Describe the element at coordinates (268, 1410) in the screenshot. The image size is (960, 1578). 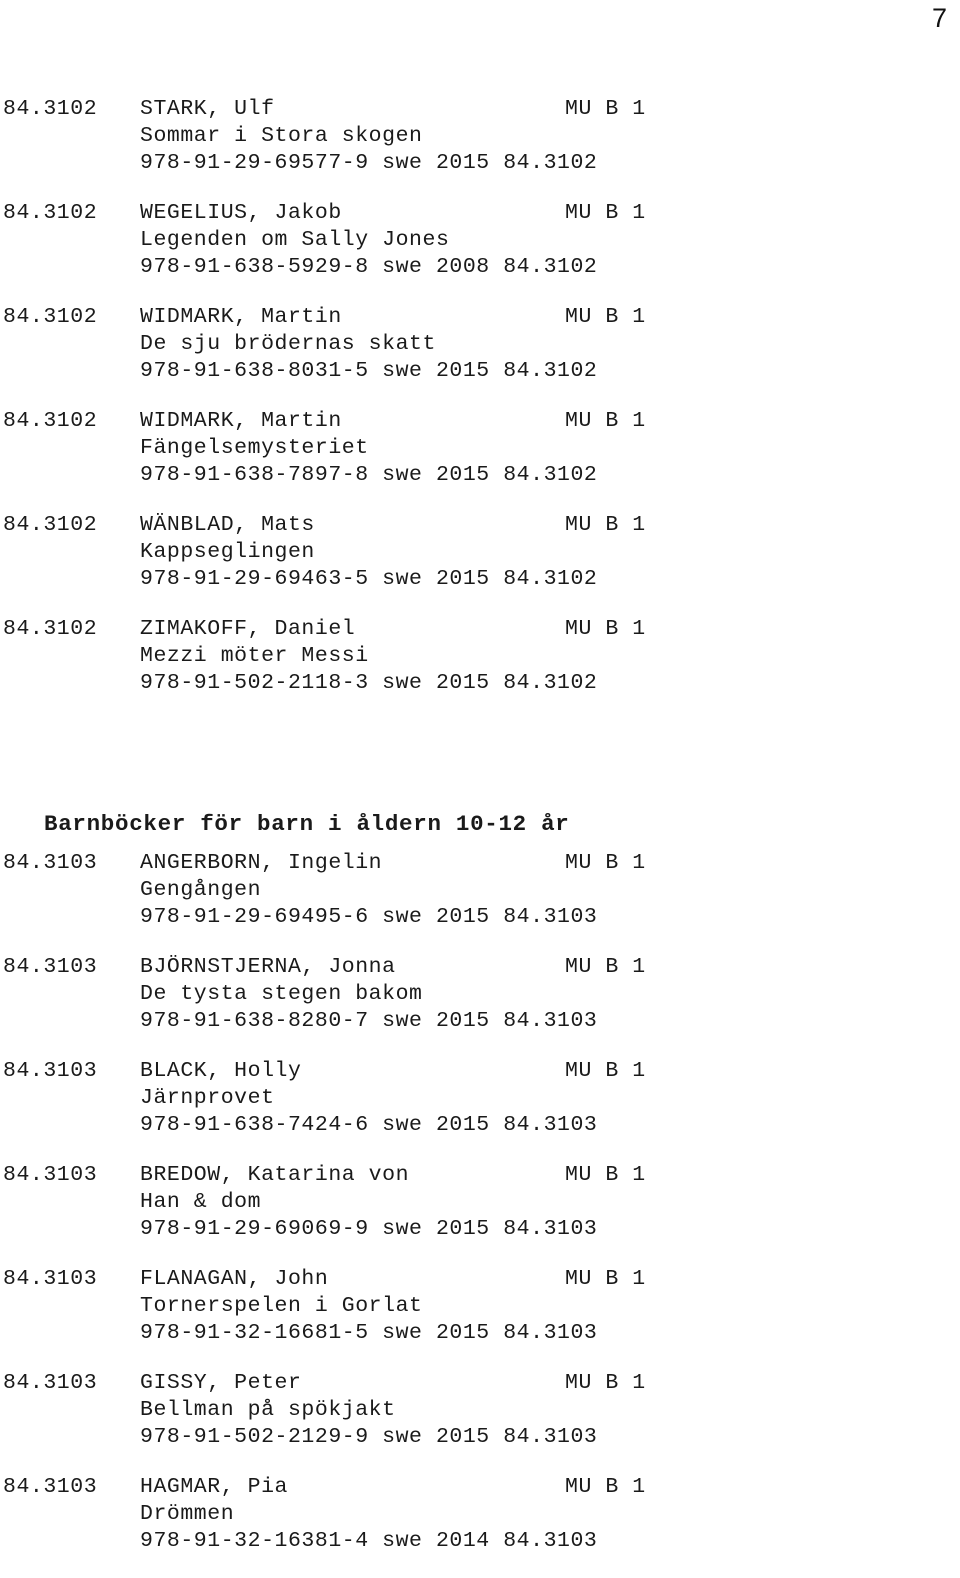
I see `entry-title: Bellman på spökjakt` at that location.